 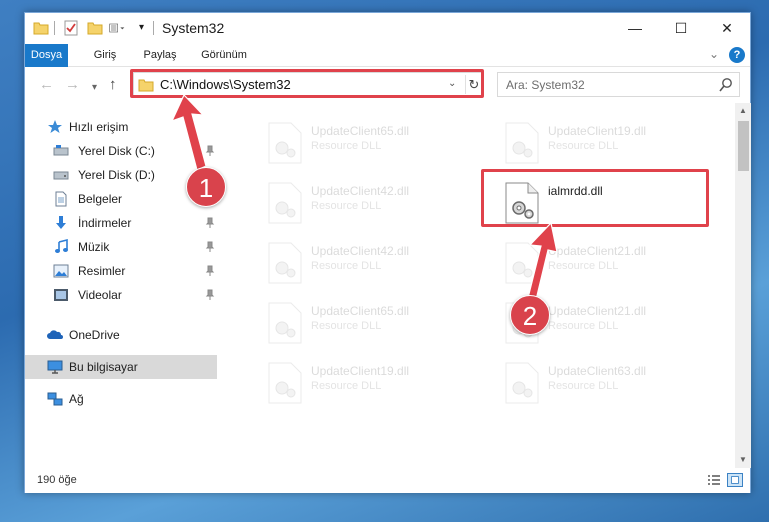 What do you see at coordinates (103, 367) in the screenshot?
I see `sidebar-item-label: Bu bilgisayar` at bounding box center [103, 367].